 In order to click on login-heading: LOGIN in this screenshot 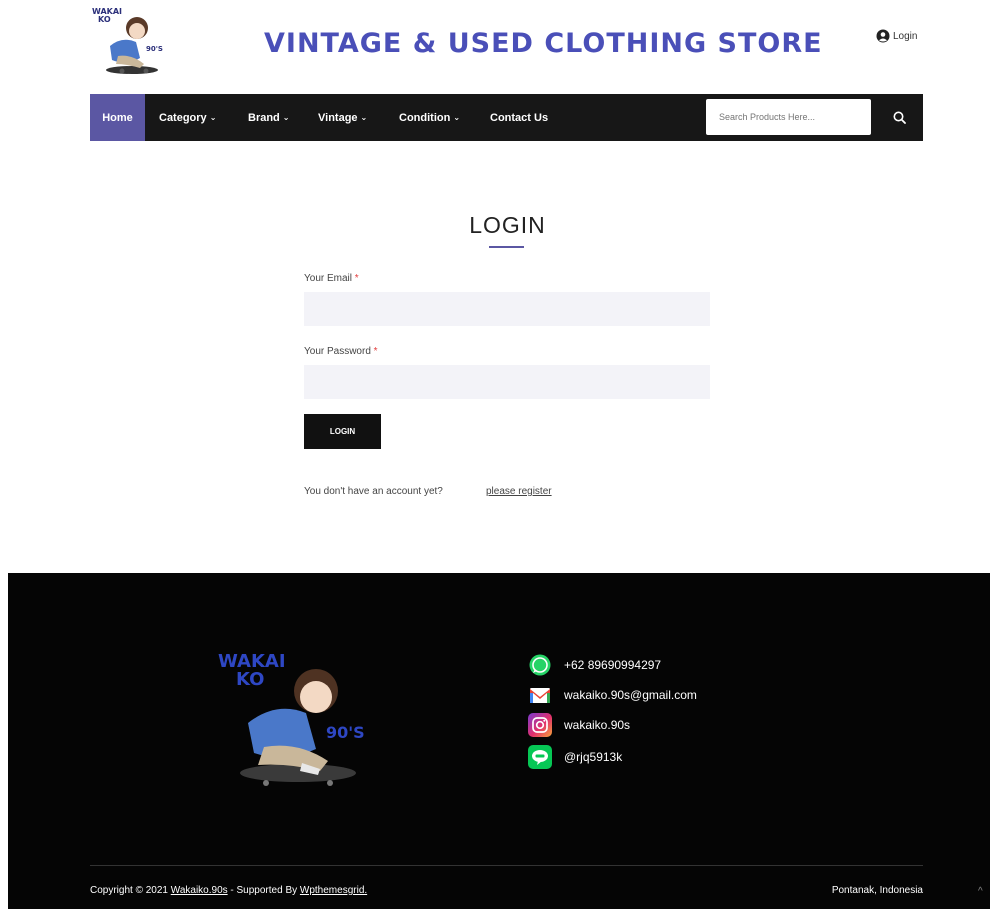, I will do `click(507, 225)`.